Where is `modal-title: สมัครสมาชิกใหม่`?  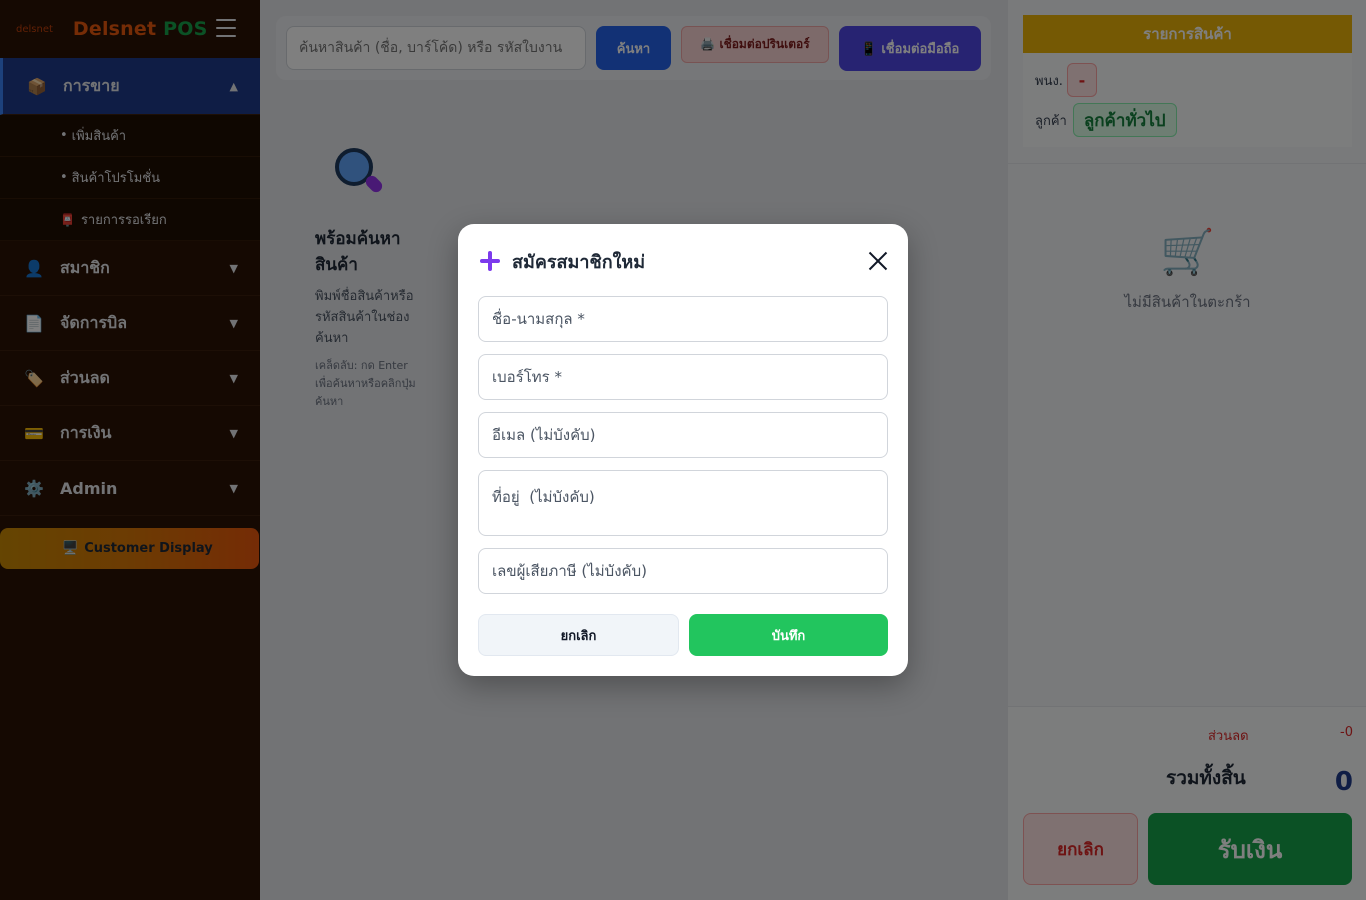
modal-title: สมัครสมาชิกใหม่ is located at coordinates (579, 262).